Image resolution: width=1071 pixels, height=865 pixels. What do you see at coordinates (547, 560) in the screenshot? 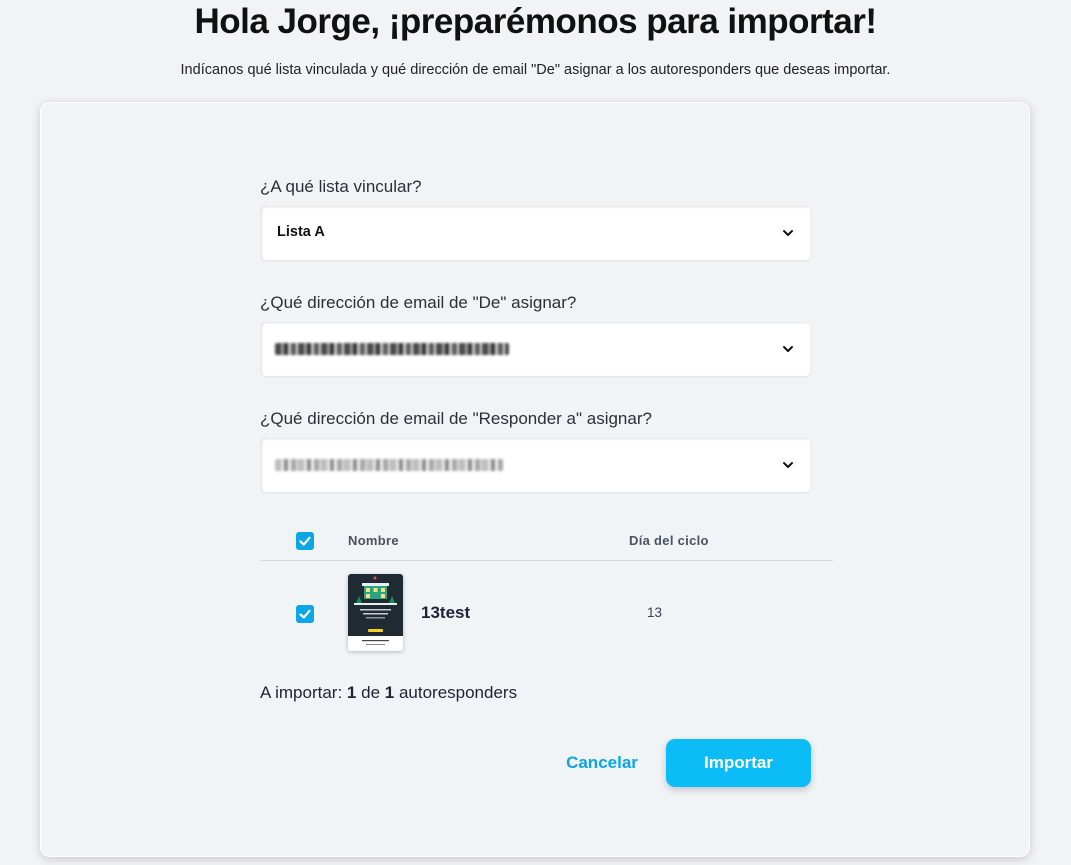
I see `table-divider` at bounding box center [547, 560].